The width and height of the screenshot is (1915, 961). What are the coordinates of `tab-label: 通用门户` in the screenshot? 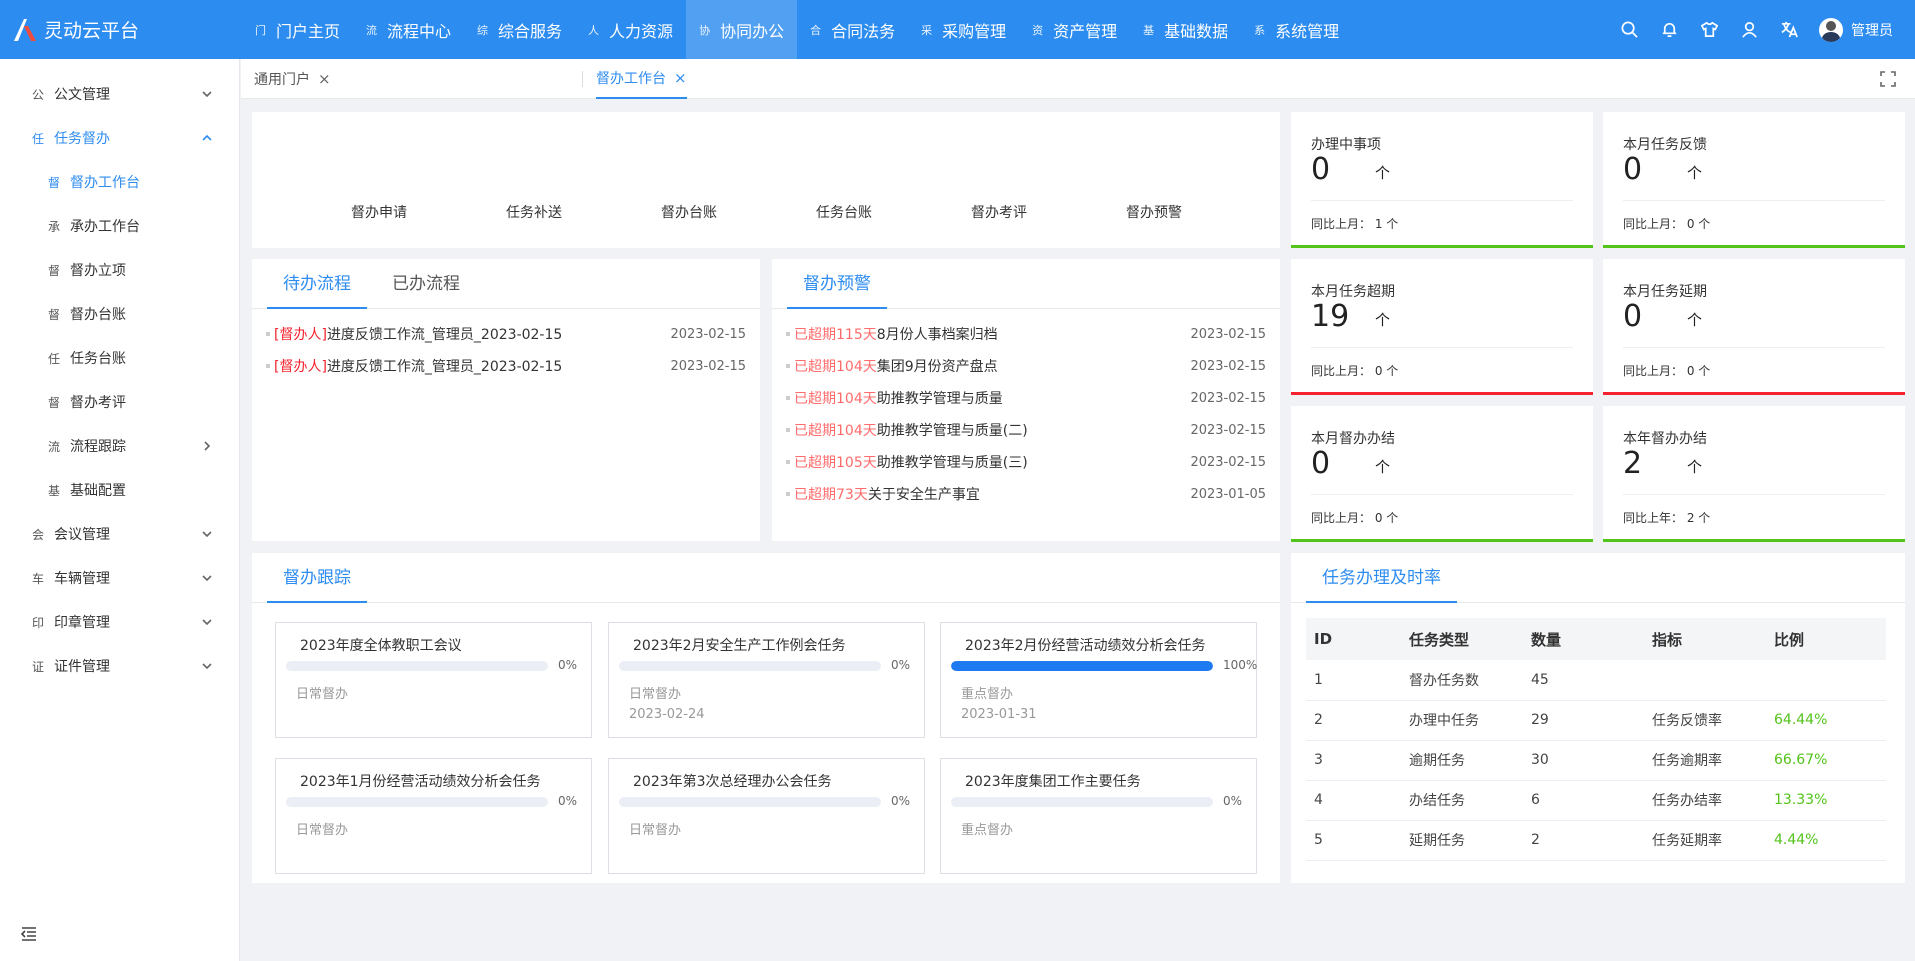 It's located at (282, 80).